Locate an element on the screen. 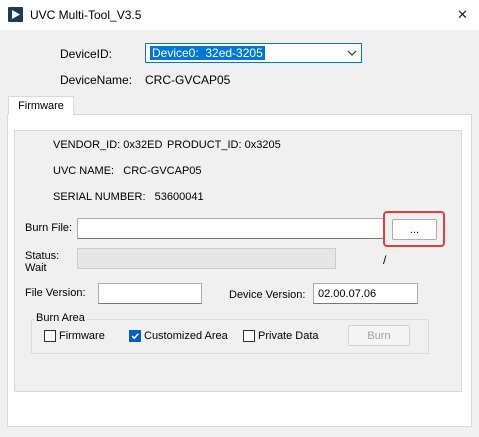 The image size is (479, 437). close-icon: ✕ is located at coordinates (462, 14).